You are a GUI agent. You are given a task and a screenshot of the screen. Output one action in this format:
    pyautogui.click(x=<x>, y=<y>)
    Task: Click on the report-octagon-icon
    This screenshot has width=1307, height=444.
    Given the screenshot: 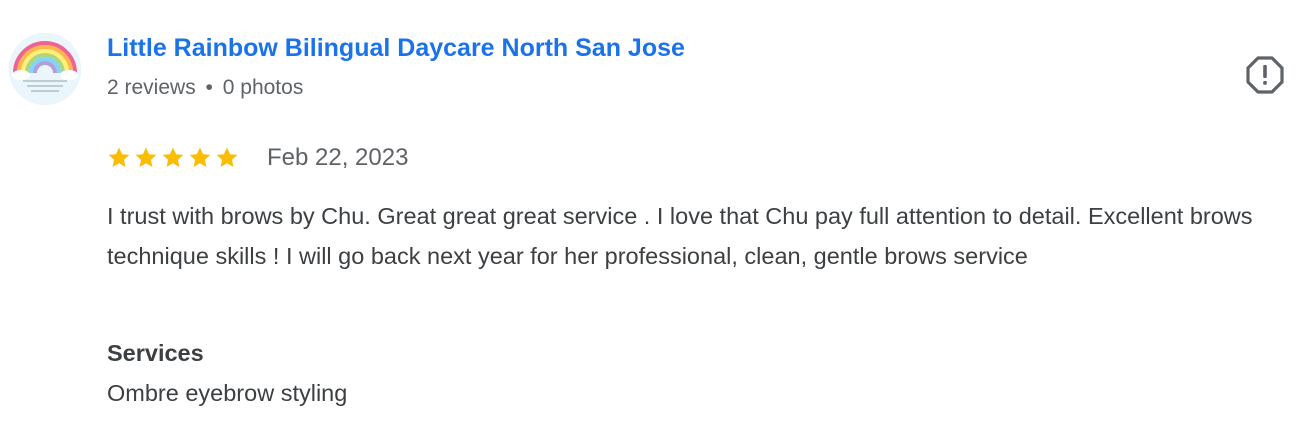 What is the action you would take?
    pyautogui.click(x=1265, y=75)
    